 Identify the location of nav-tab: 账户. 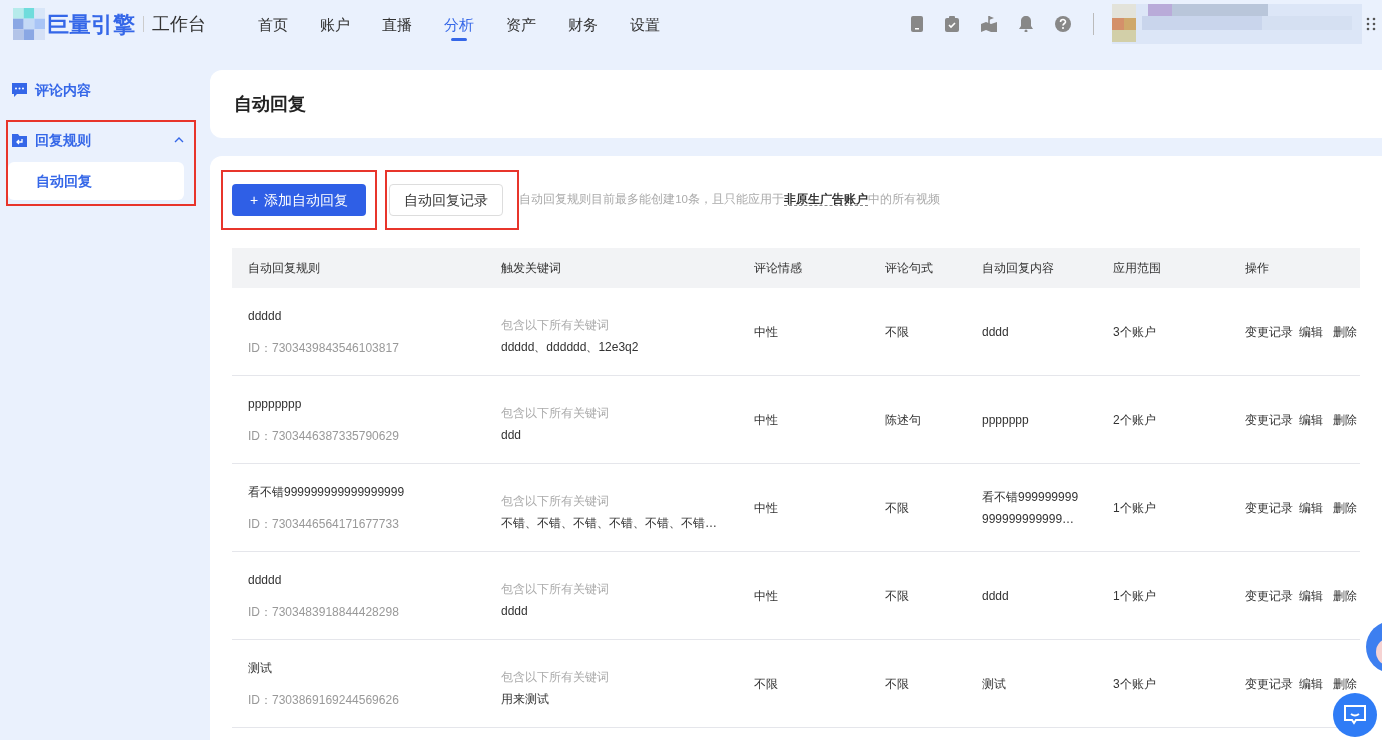
(335, 24).